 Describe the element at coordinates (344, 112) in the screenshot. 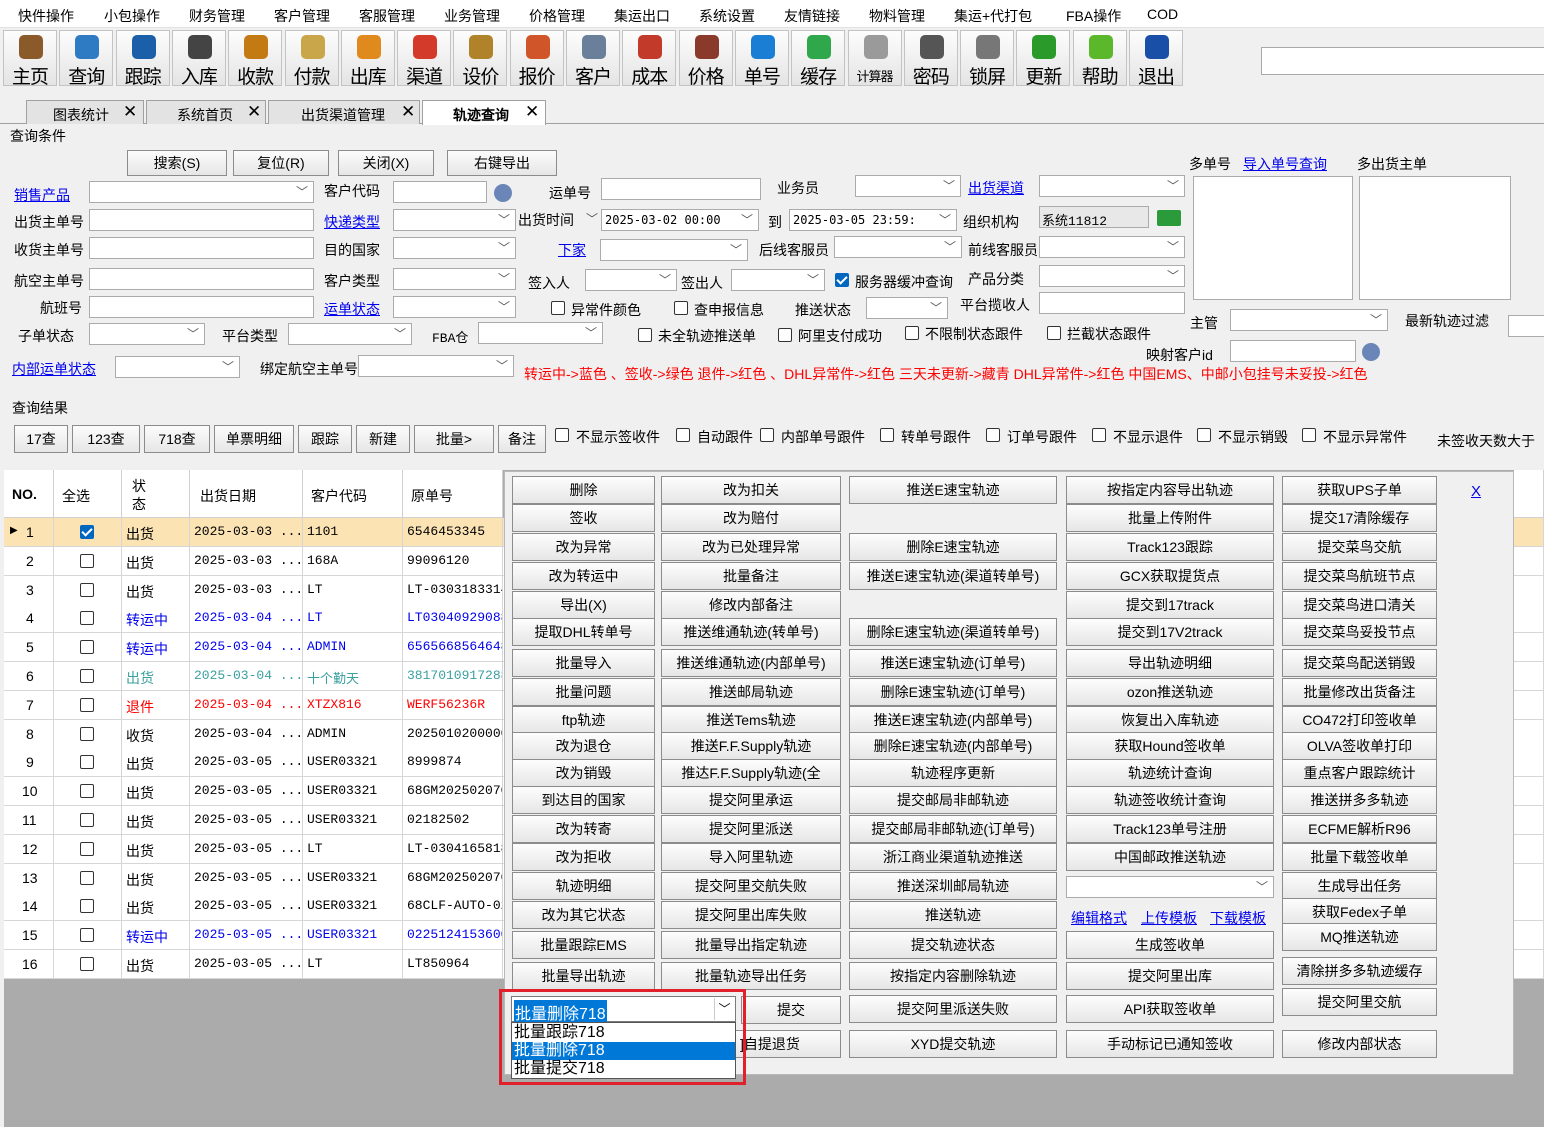

I see `tab-shipping-channel: 出货渠道管理 ✕` at that location.